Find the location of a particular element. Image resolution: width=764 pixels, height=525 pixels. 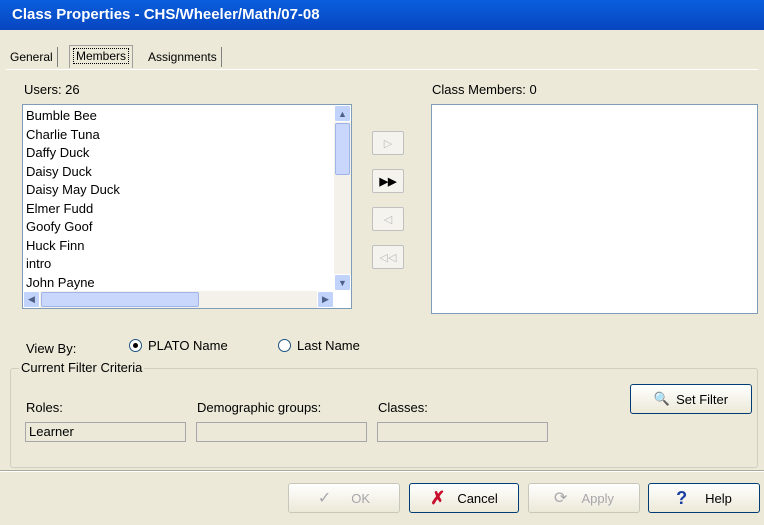

list-item: Daffy Duck is located at coordinates (177, 153).